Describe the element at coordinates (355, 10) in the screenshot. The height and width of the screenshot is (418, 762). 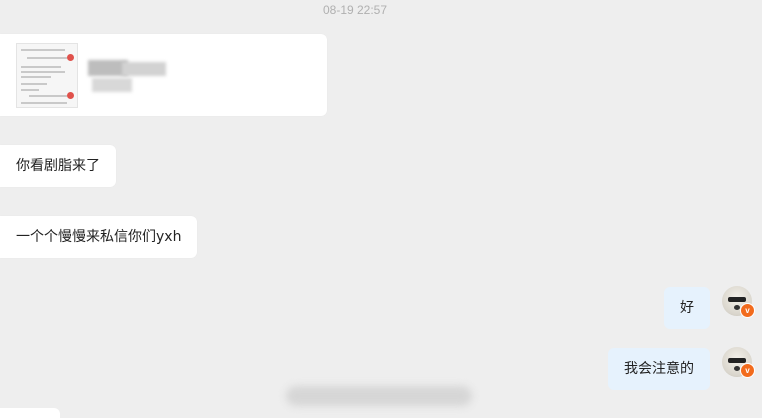
I see `message-timestamp: 08-19 22:57` at that location.